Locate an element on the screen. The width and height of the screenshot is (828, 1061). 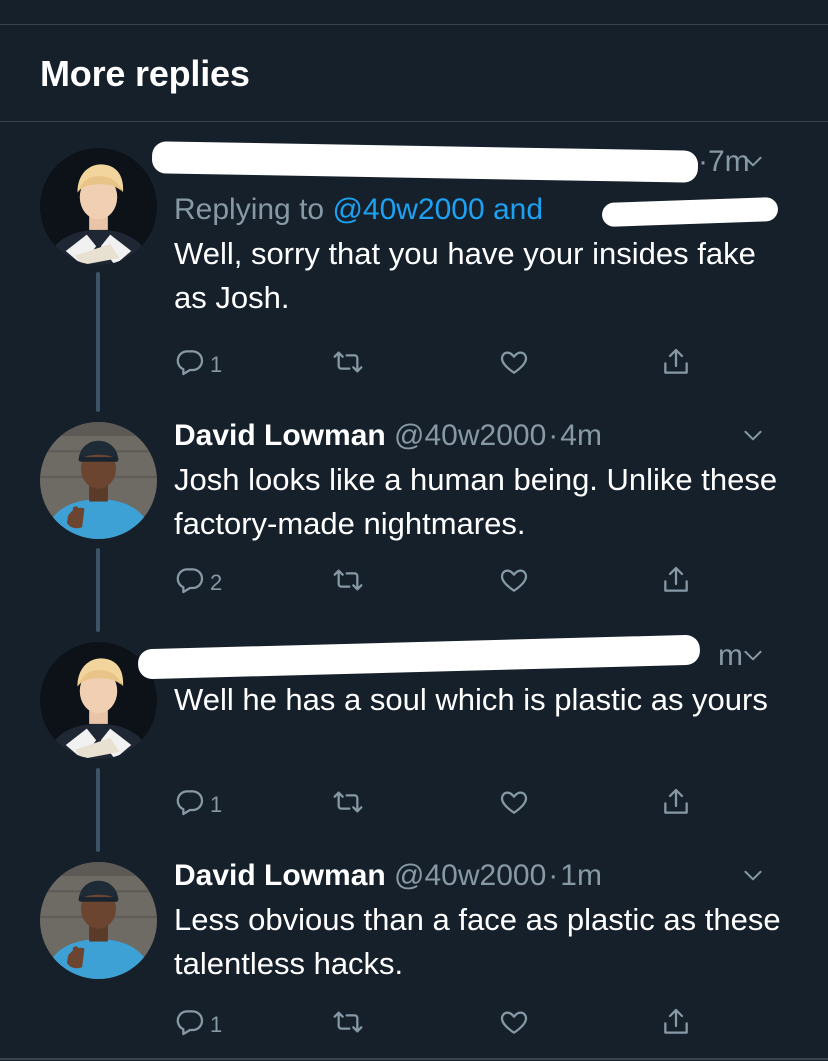
reply-button: 2 is located at coordinates (198, 580).